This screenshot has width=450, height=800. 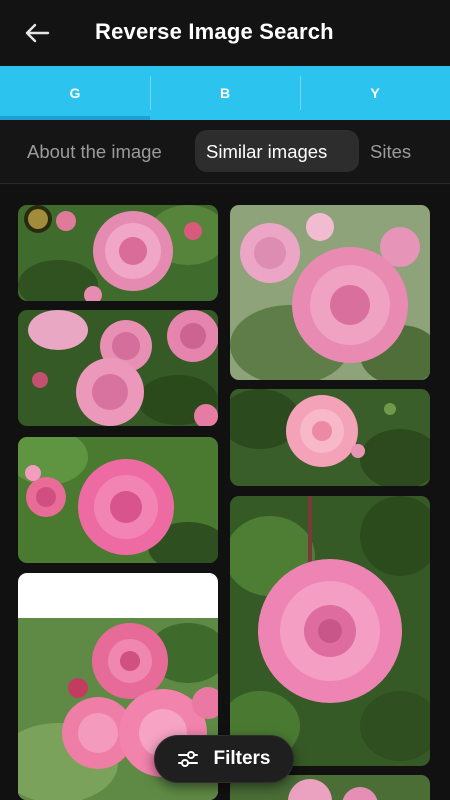 I want to click on tab-sites: Sites, so click(x=390, y=152).